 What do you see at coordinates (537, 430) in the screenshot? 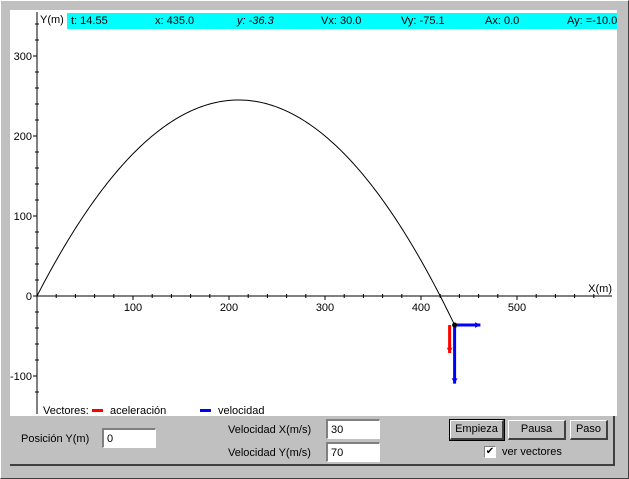
I see `pause-button: Pausa` at bounding box center [537, 430].